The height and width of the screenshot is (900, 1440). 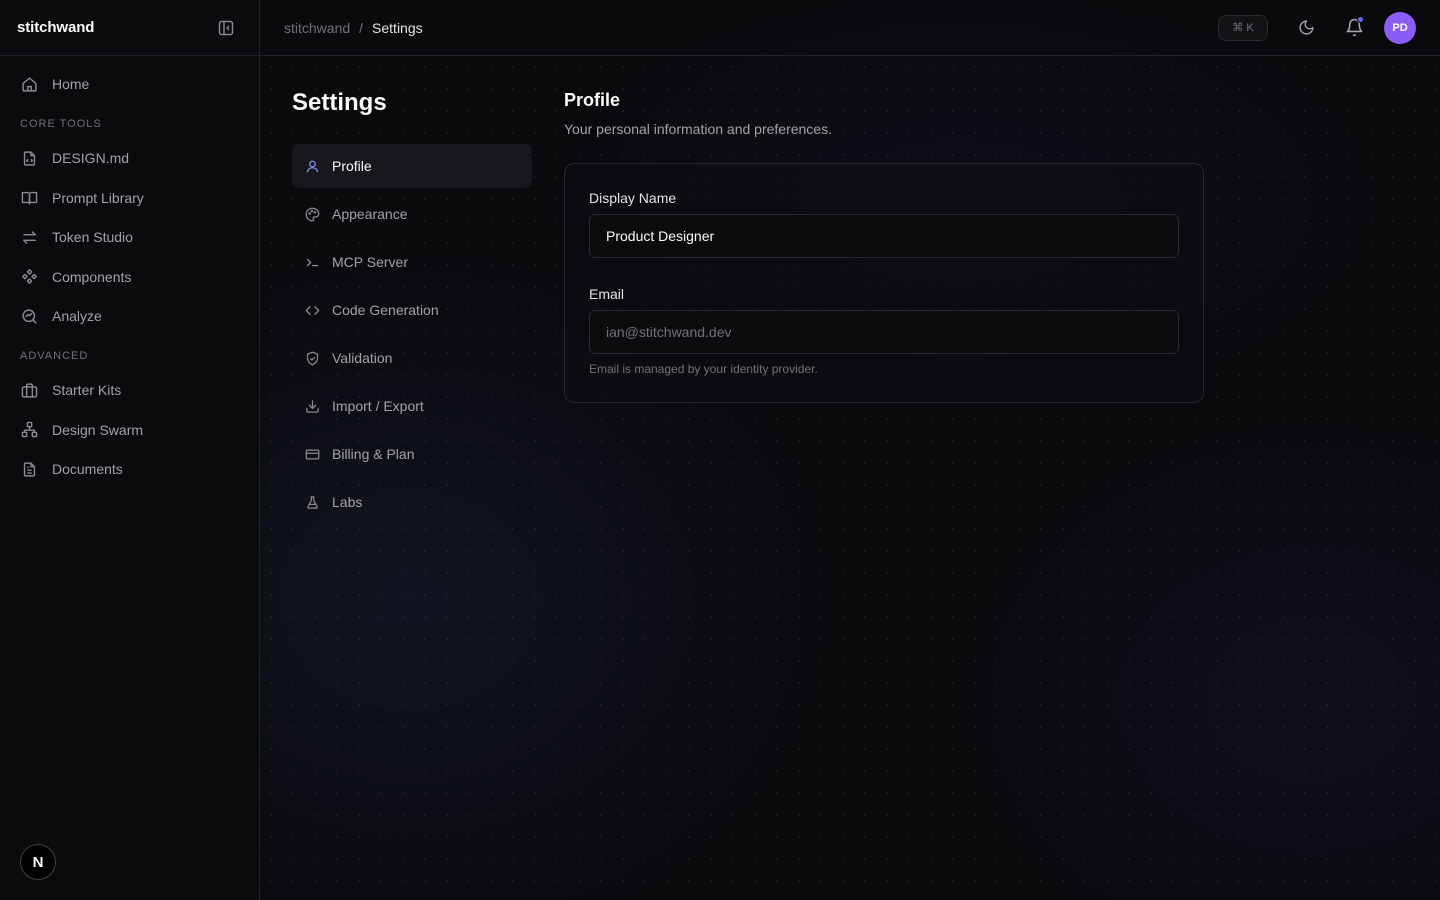 I want to click on breadcrumb: stitchwand / Settings, so click(x=353, y=28).